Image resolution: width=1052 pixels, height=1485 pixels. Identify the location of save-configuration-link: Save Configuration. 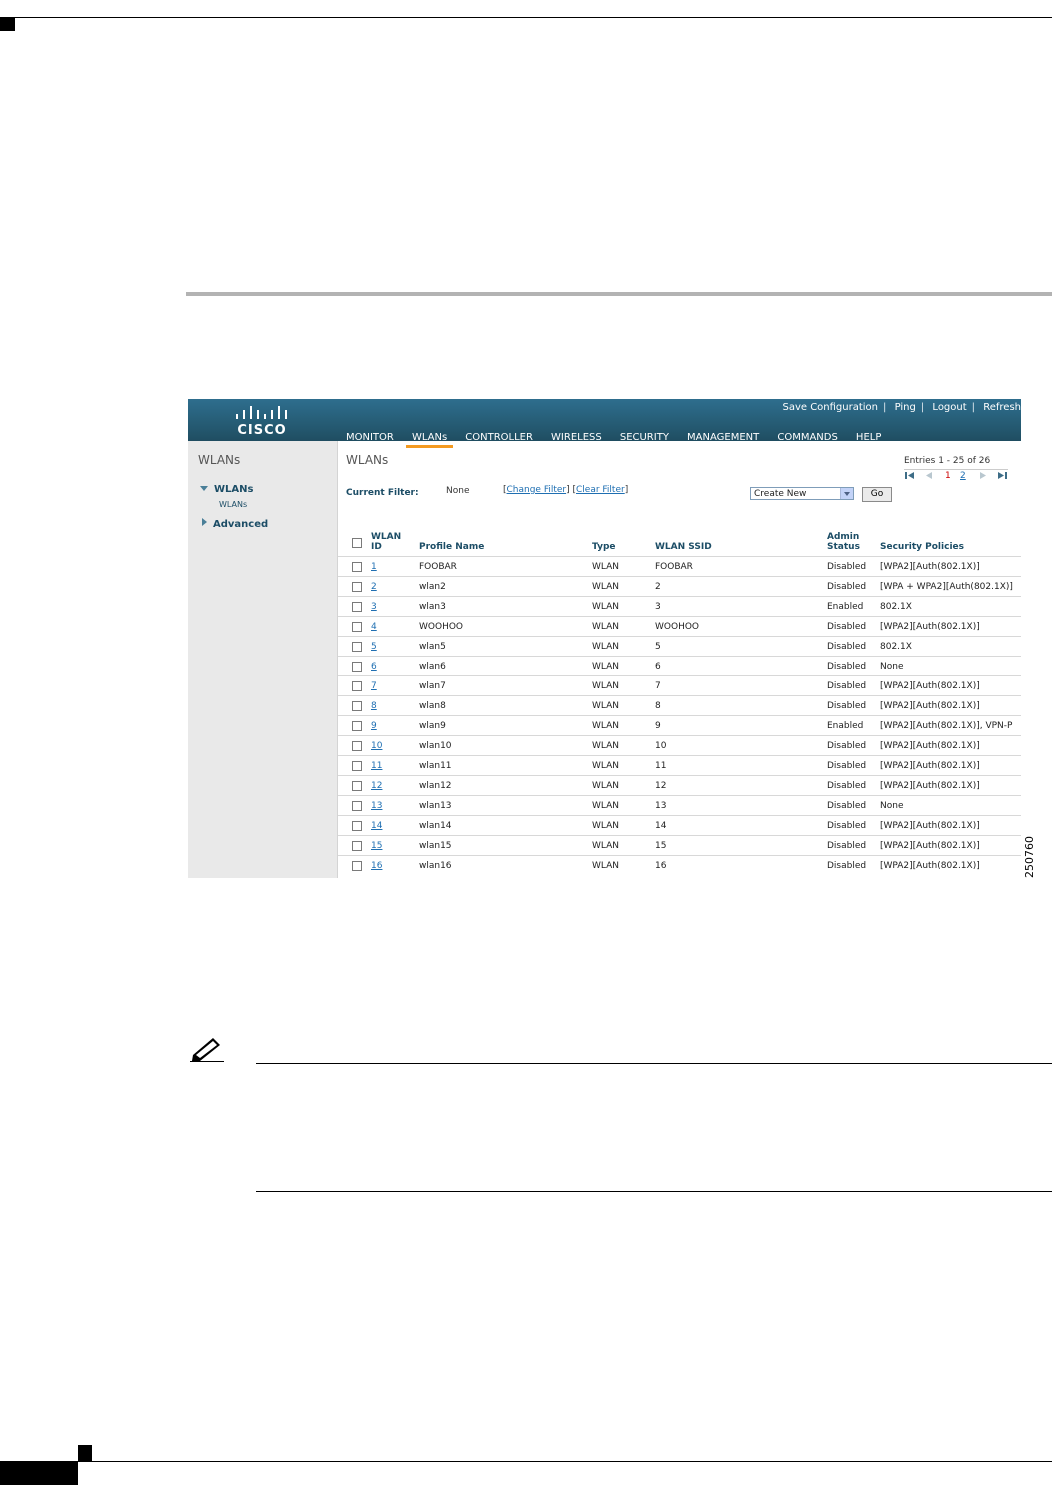
(830, 407).